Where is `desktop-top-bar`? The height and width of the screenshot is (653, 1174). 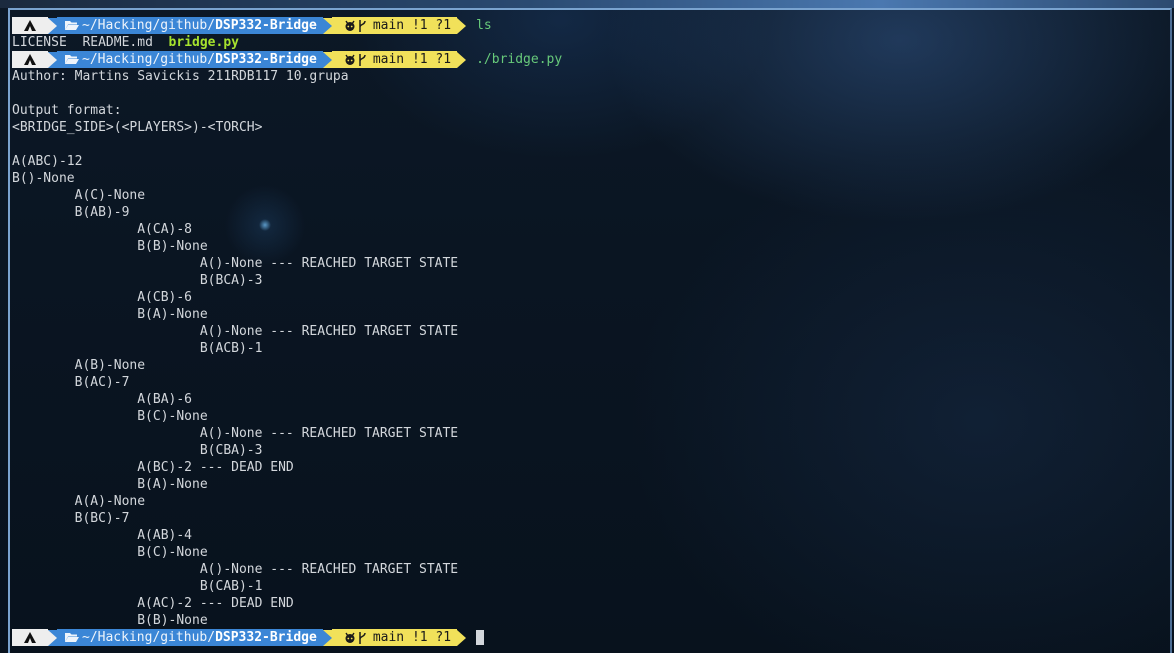 desktop-top-bar is located at coordinates (587, 4).